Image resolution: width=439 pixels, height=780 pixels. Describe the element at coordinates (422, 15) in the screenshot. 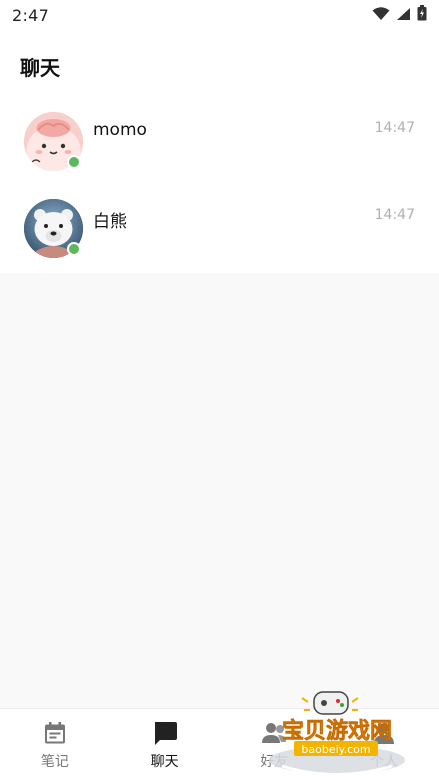

I see `battery-icon` at that location.